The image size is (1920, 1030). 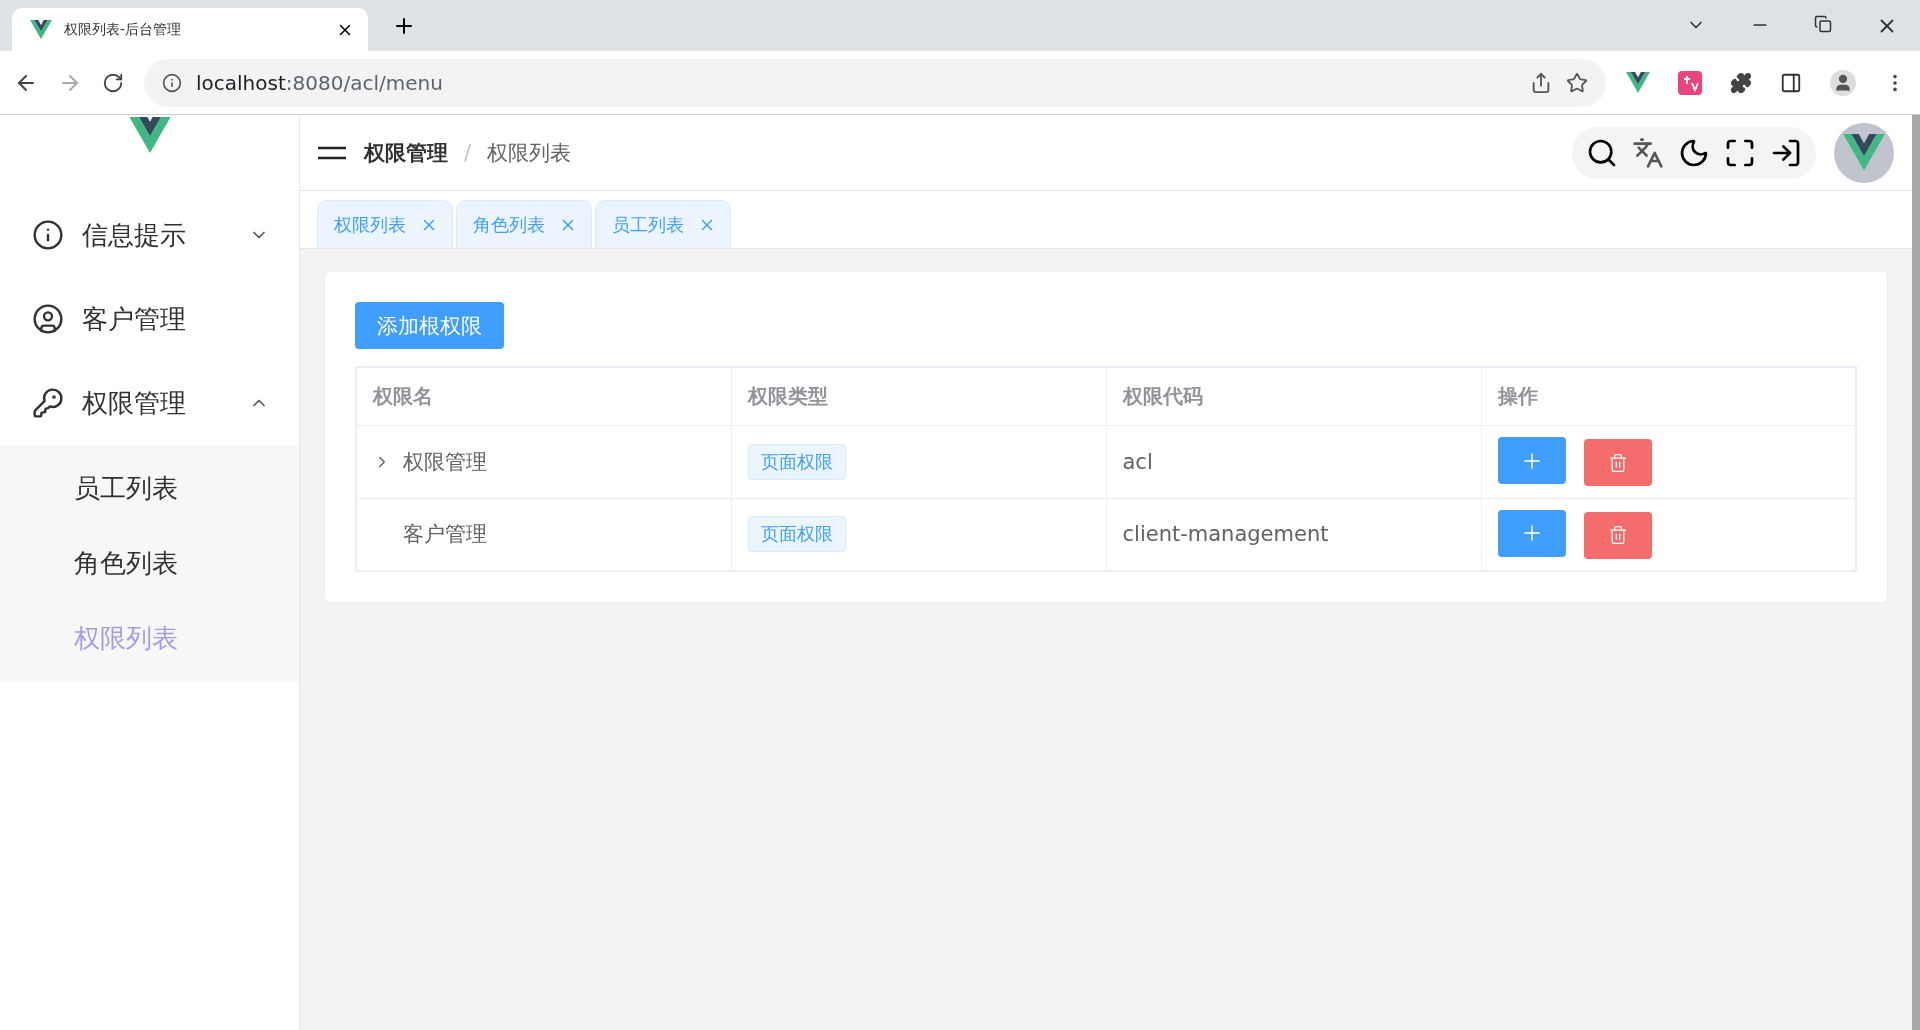 What do you see at coordinates (1741, 82) in the screenshot?
I see `extensions-icon` at bounding box center [1741, 82].